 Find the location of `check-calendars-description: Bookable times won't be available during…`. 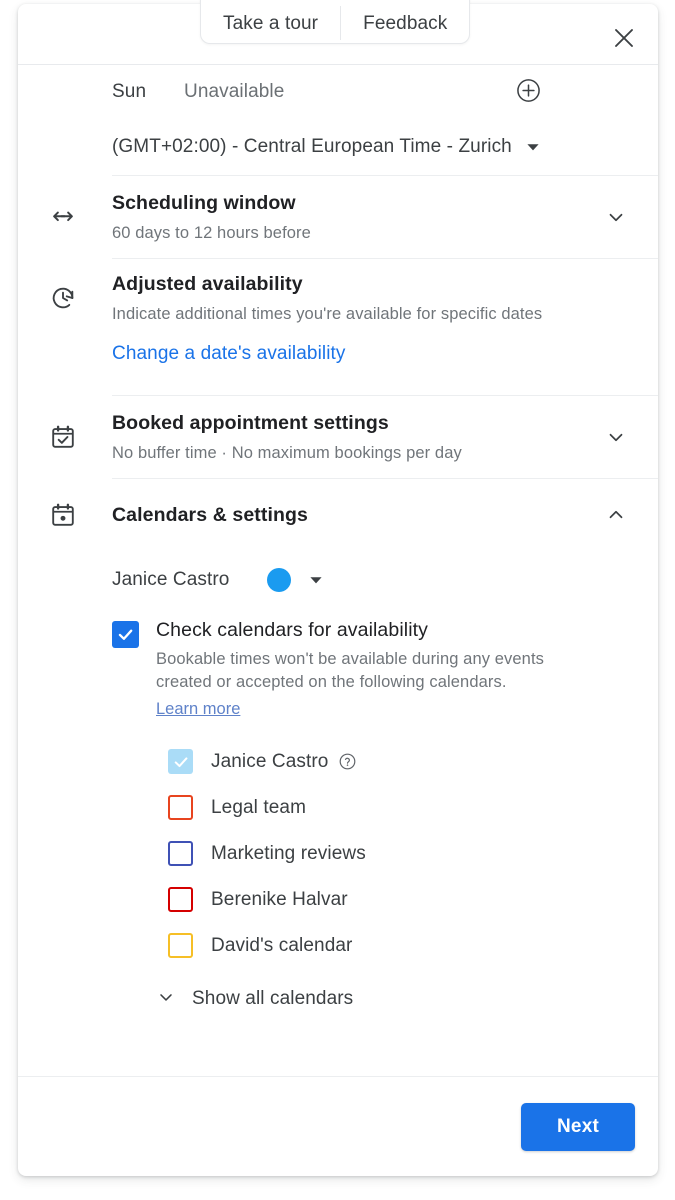

check-calendars-description: Bookable times won't be available during… is located at coordinates (371, 671).